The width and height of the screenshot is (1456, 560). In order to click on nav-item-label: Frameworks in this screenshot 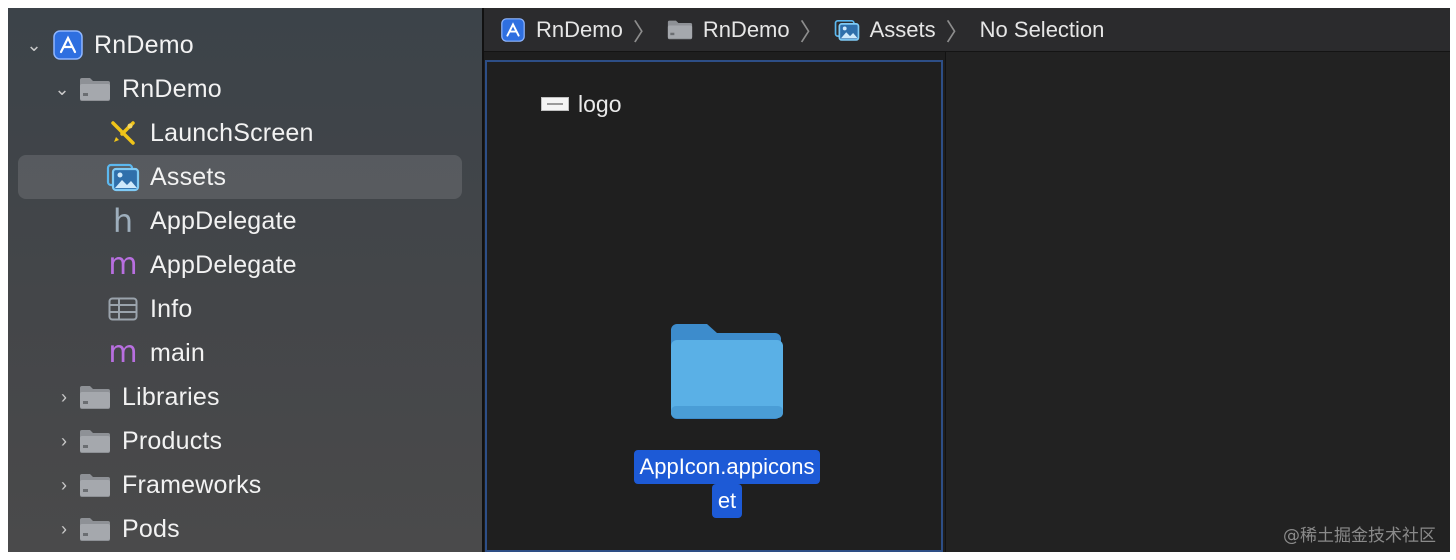, I will do `click(192, 484)`.